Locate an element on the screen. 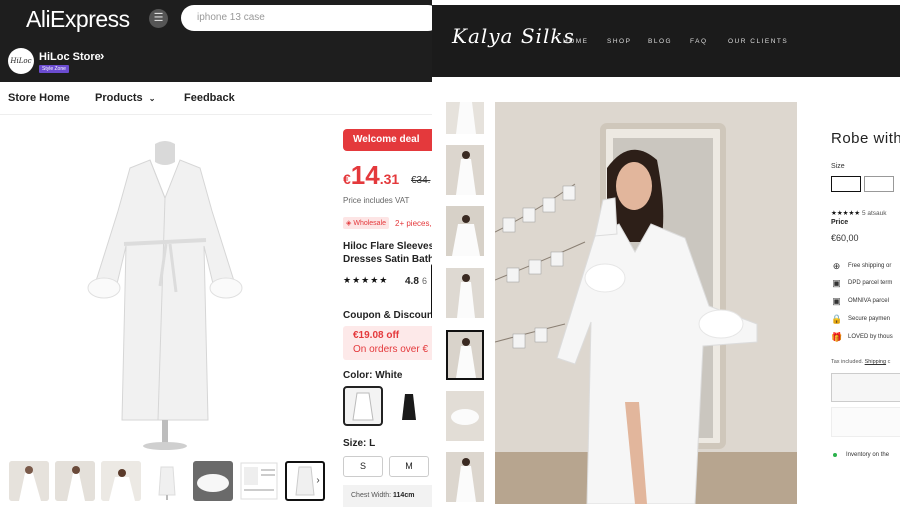 This screenshot has height=516, width=900. review-count: 6 is located at coordinates (424, 281).